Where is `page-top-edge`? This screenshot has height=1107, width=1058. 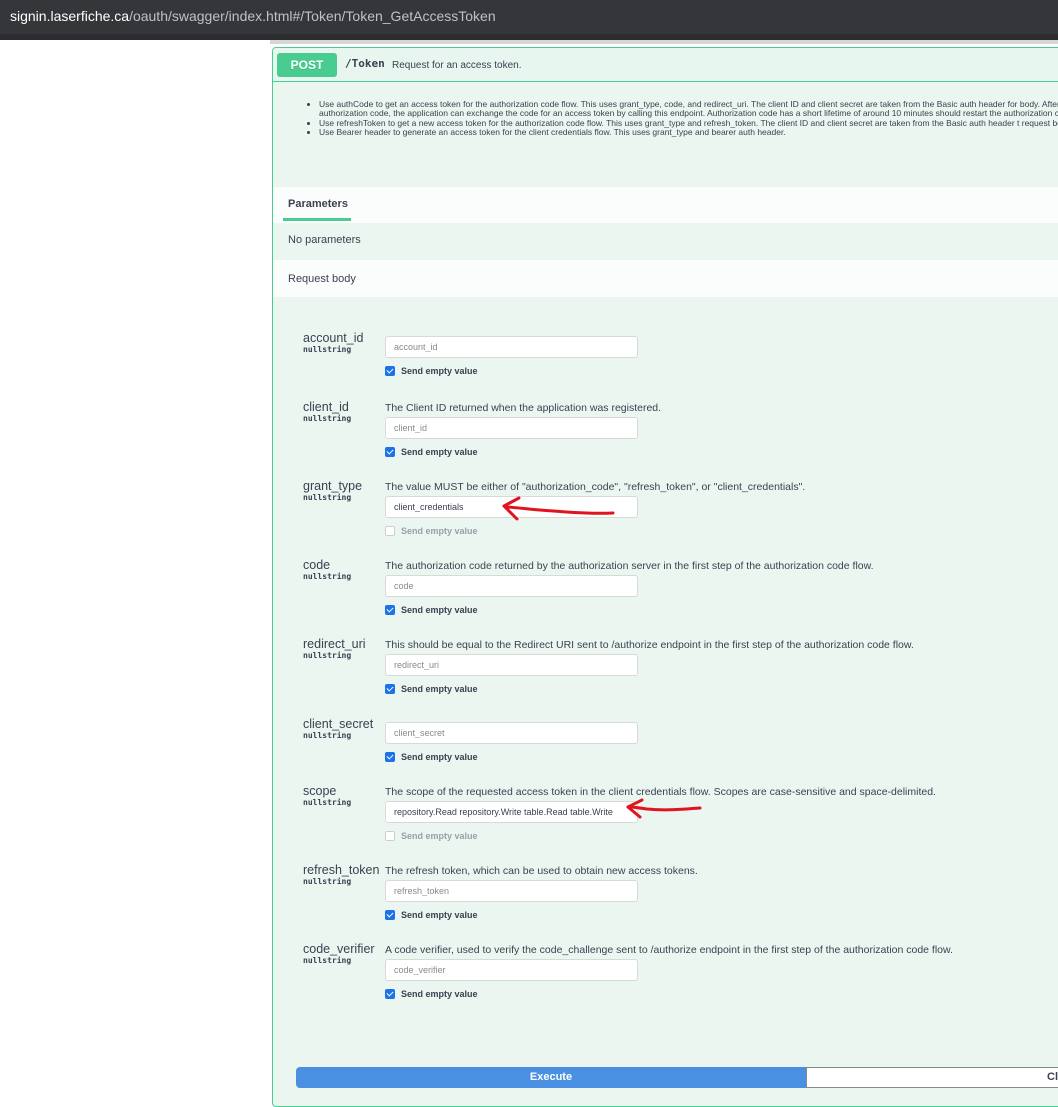 page-top-edge is located at coordinates (664, 42).